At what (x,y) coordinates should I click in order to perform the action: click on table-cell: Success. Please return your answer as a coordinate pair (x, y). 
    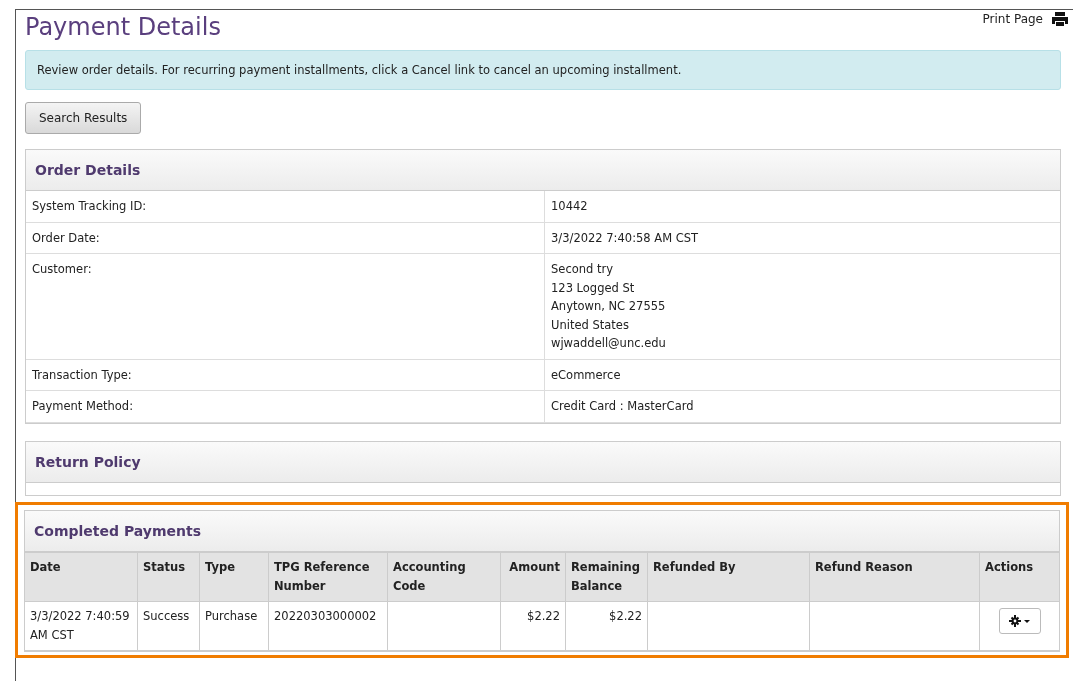
    Looking at the image, I should click on (166, 615).